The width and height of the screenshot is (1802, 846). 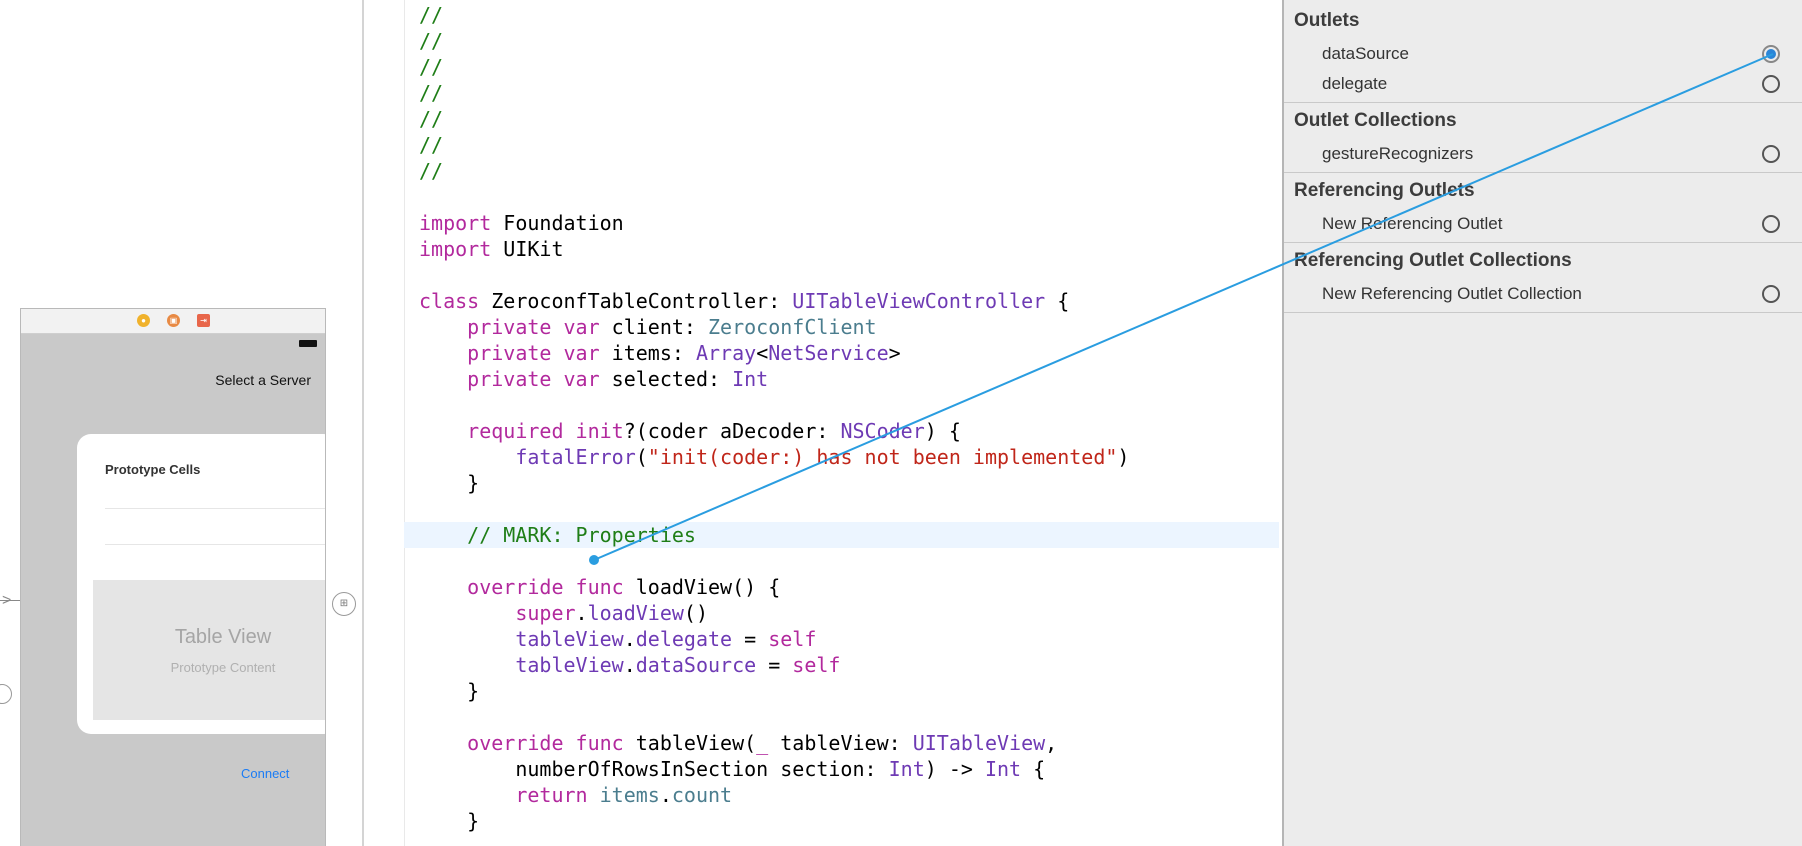 I want to click on code-token: private, so click(x=509, y=353).